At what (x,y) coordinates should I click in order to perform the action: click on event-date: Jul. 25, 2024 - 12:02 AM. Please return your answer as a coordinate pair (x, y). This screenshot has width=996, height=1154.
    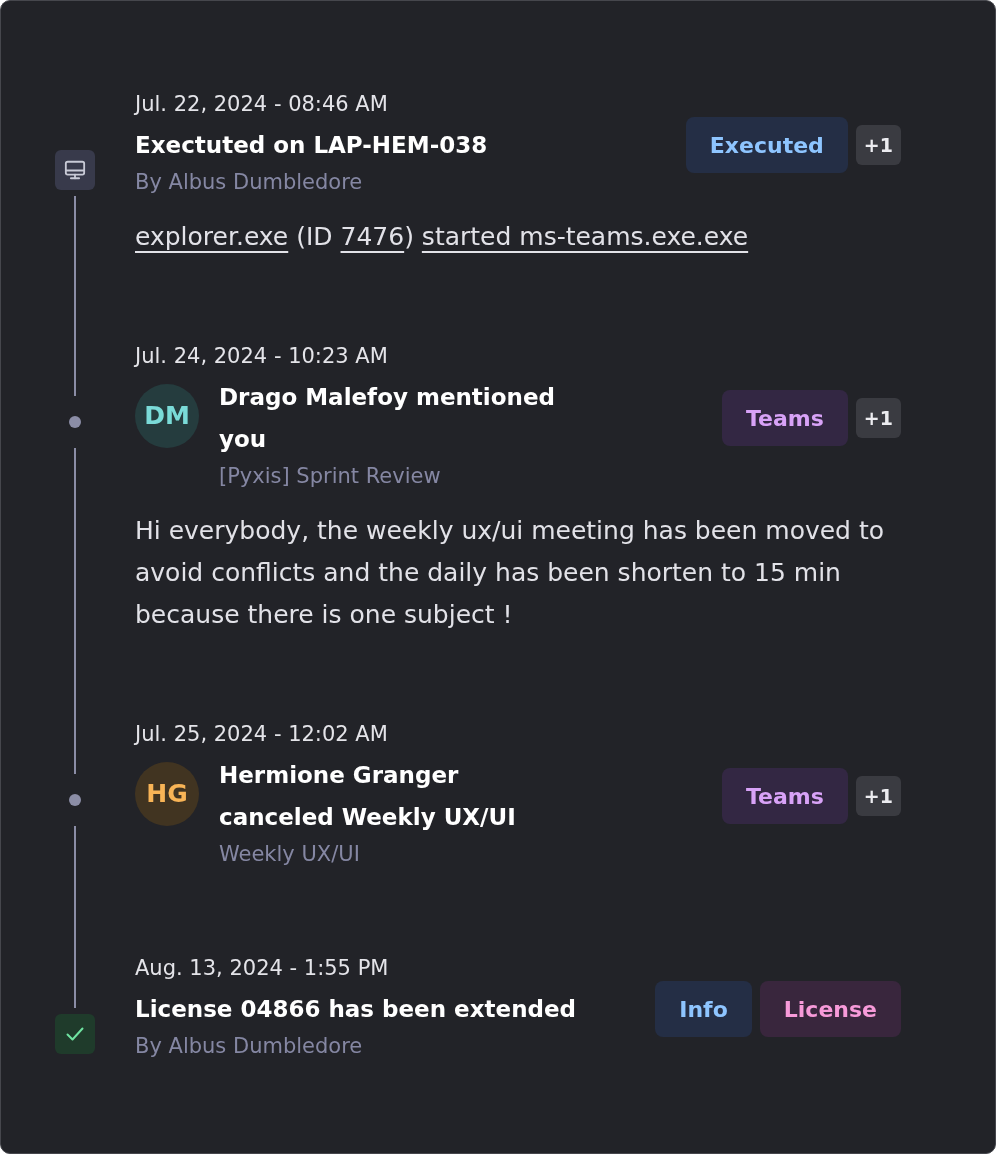
    Looking at the image, I should click on (262, 734).